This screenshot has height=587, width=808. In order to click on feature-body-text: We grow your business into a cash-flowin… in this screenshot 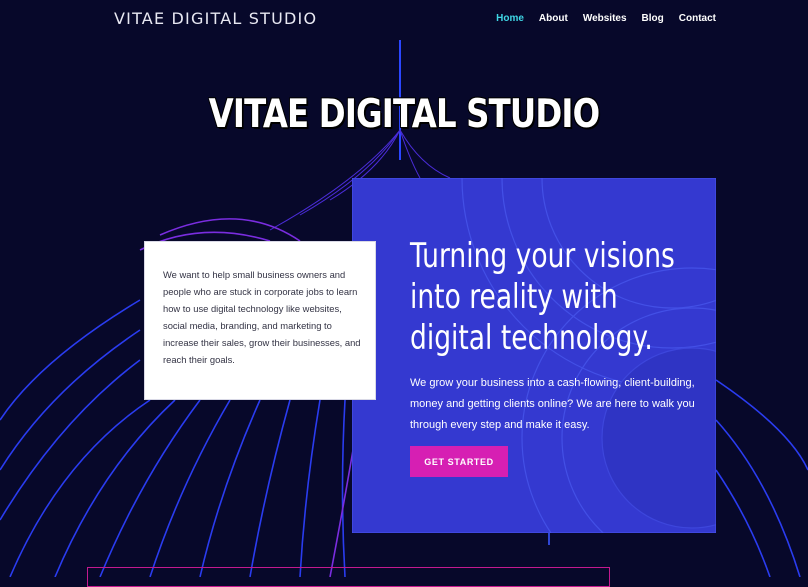, I will do `click(552, 404)`.